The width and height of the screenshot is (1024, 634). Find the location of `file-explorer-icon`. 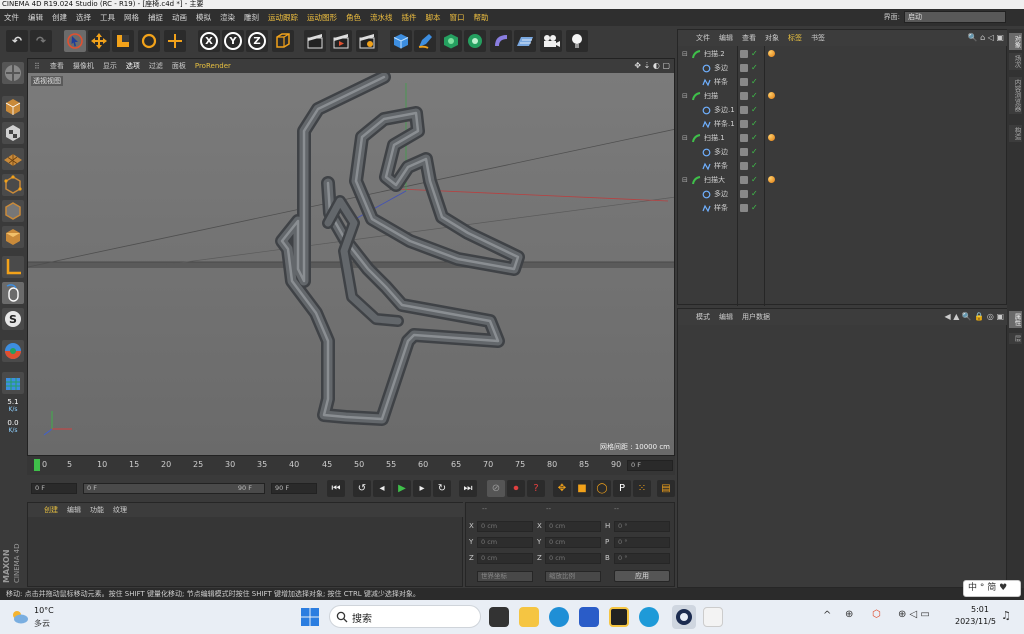

file-explorer-icon is located at coordinates (529, 617).